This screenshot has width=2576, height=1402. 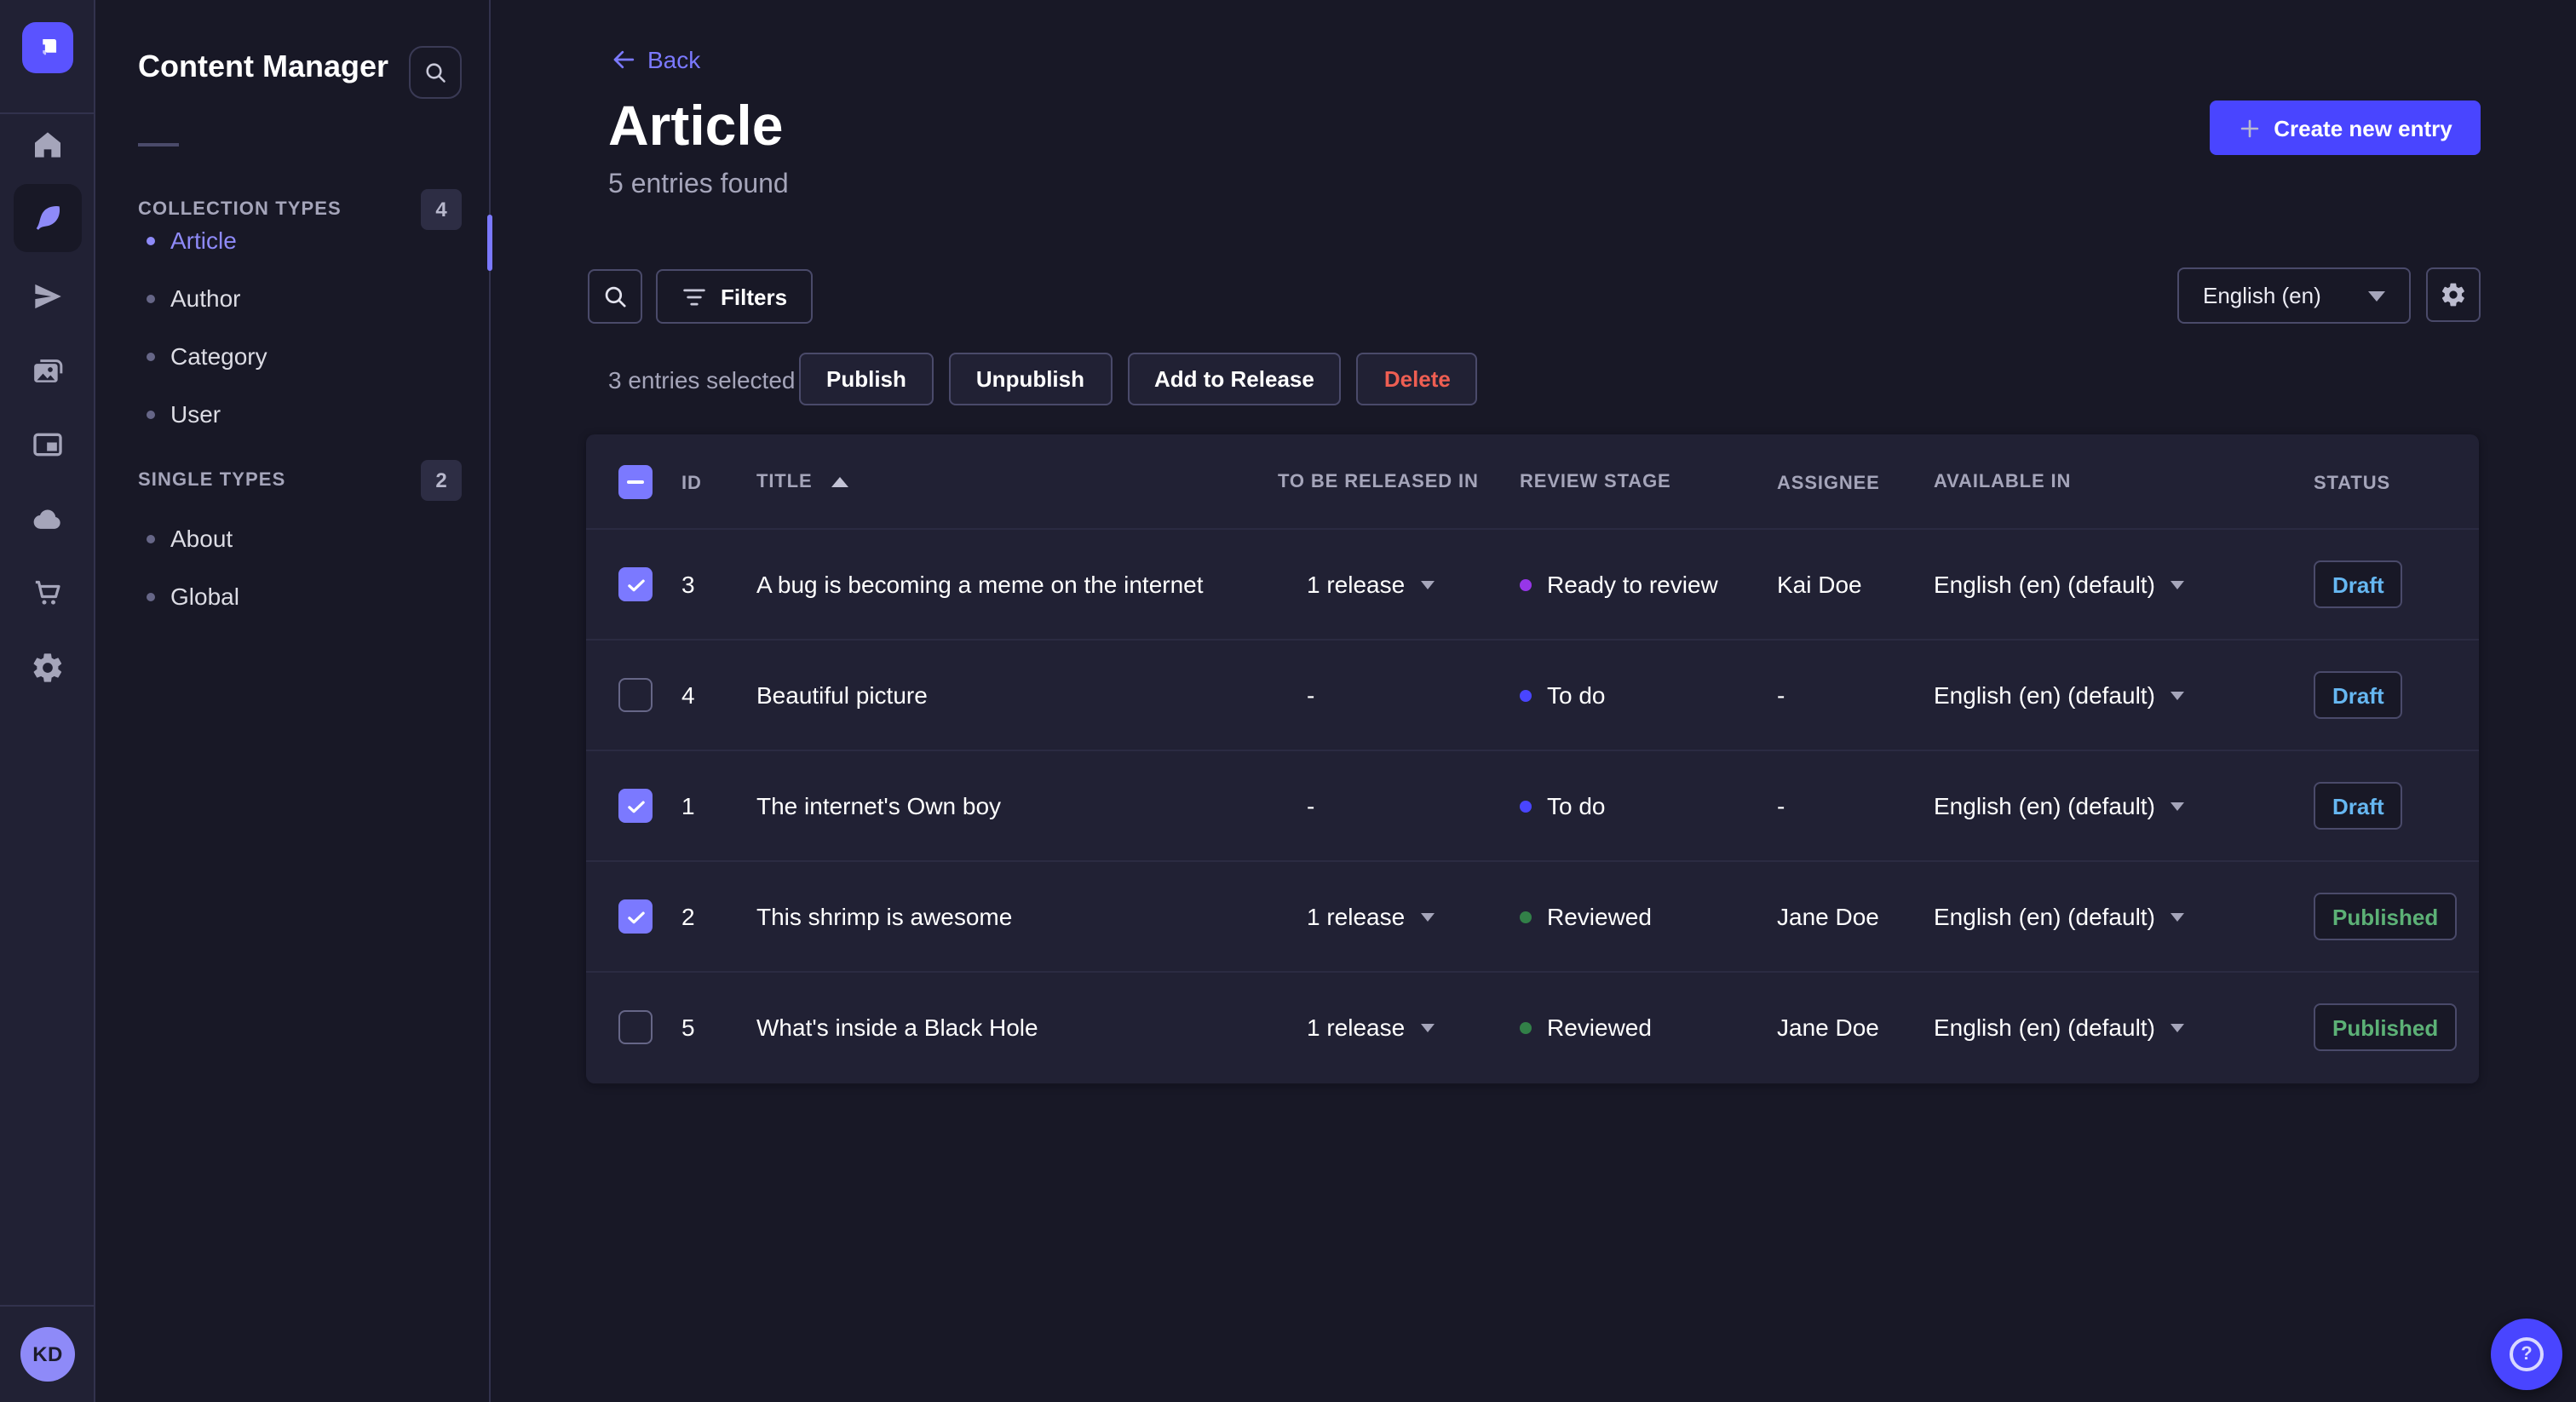 I want to click on filters-button: Filters, so click(x=735, y=296).